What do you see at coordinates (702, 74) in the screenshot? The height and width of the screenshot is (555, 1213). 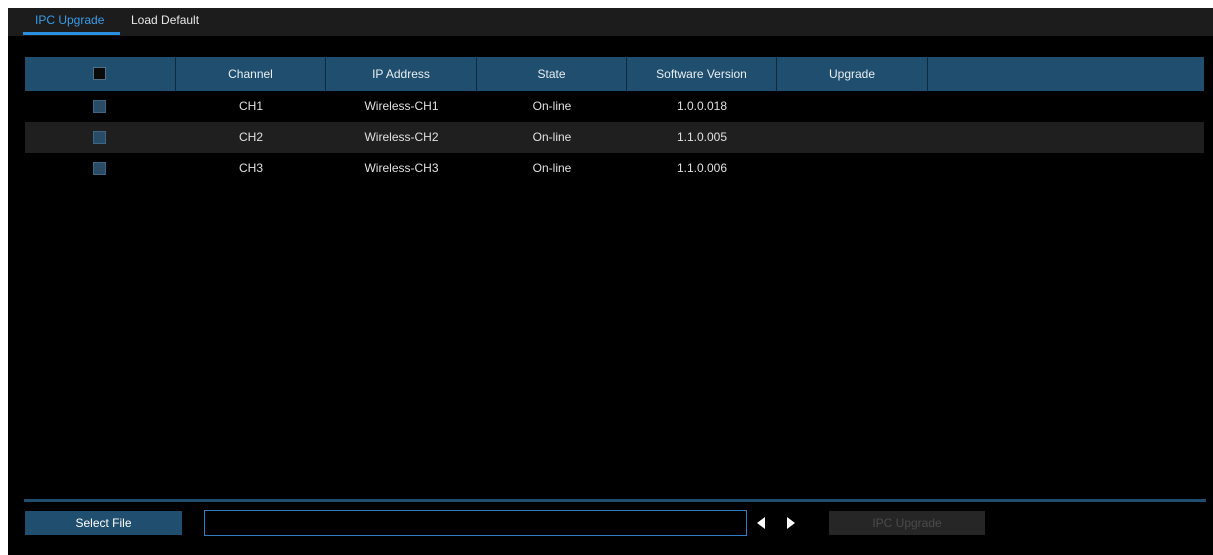 I see `column-header-software-version: Software Version` at bounding box center [702, 74].